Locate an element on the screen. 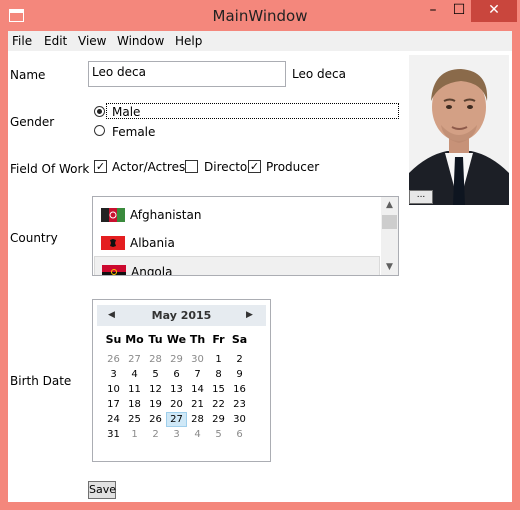 The width and height of the screenshot is (520, 510). menu-file: File is located at coordinates (22, 41).